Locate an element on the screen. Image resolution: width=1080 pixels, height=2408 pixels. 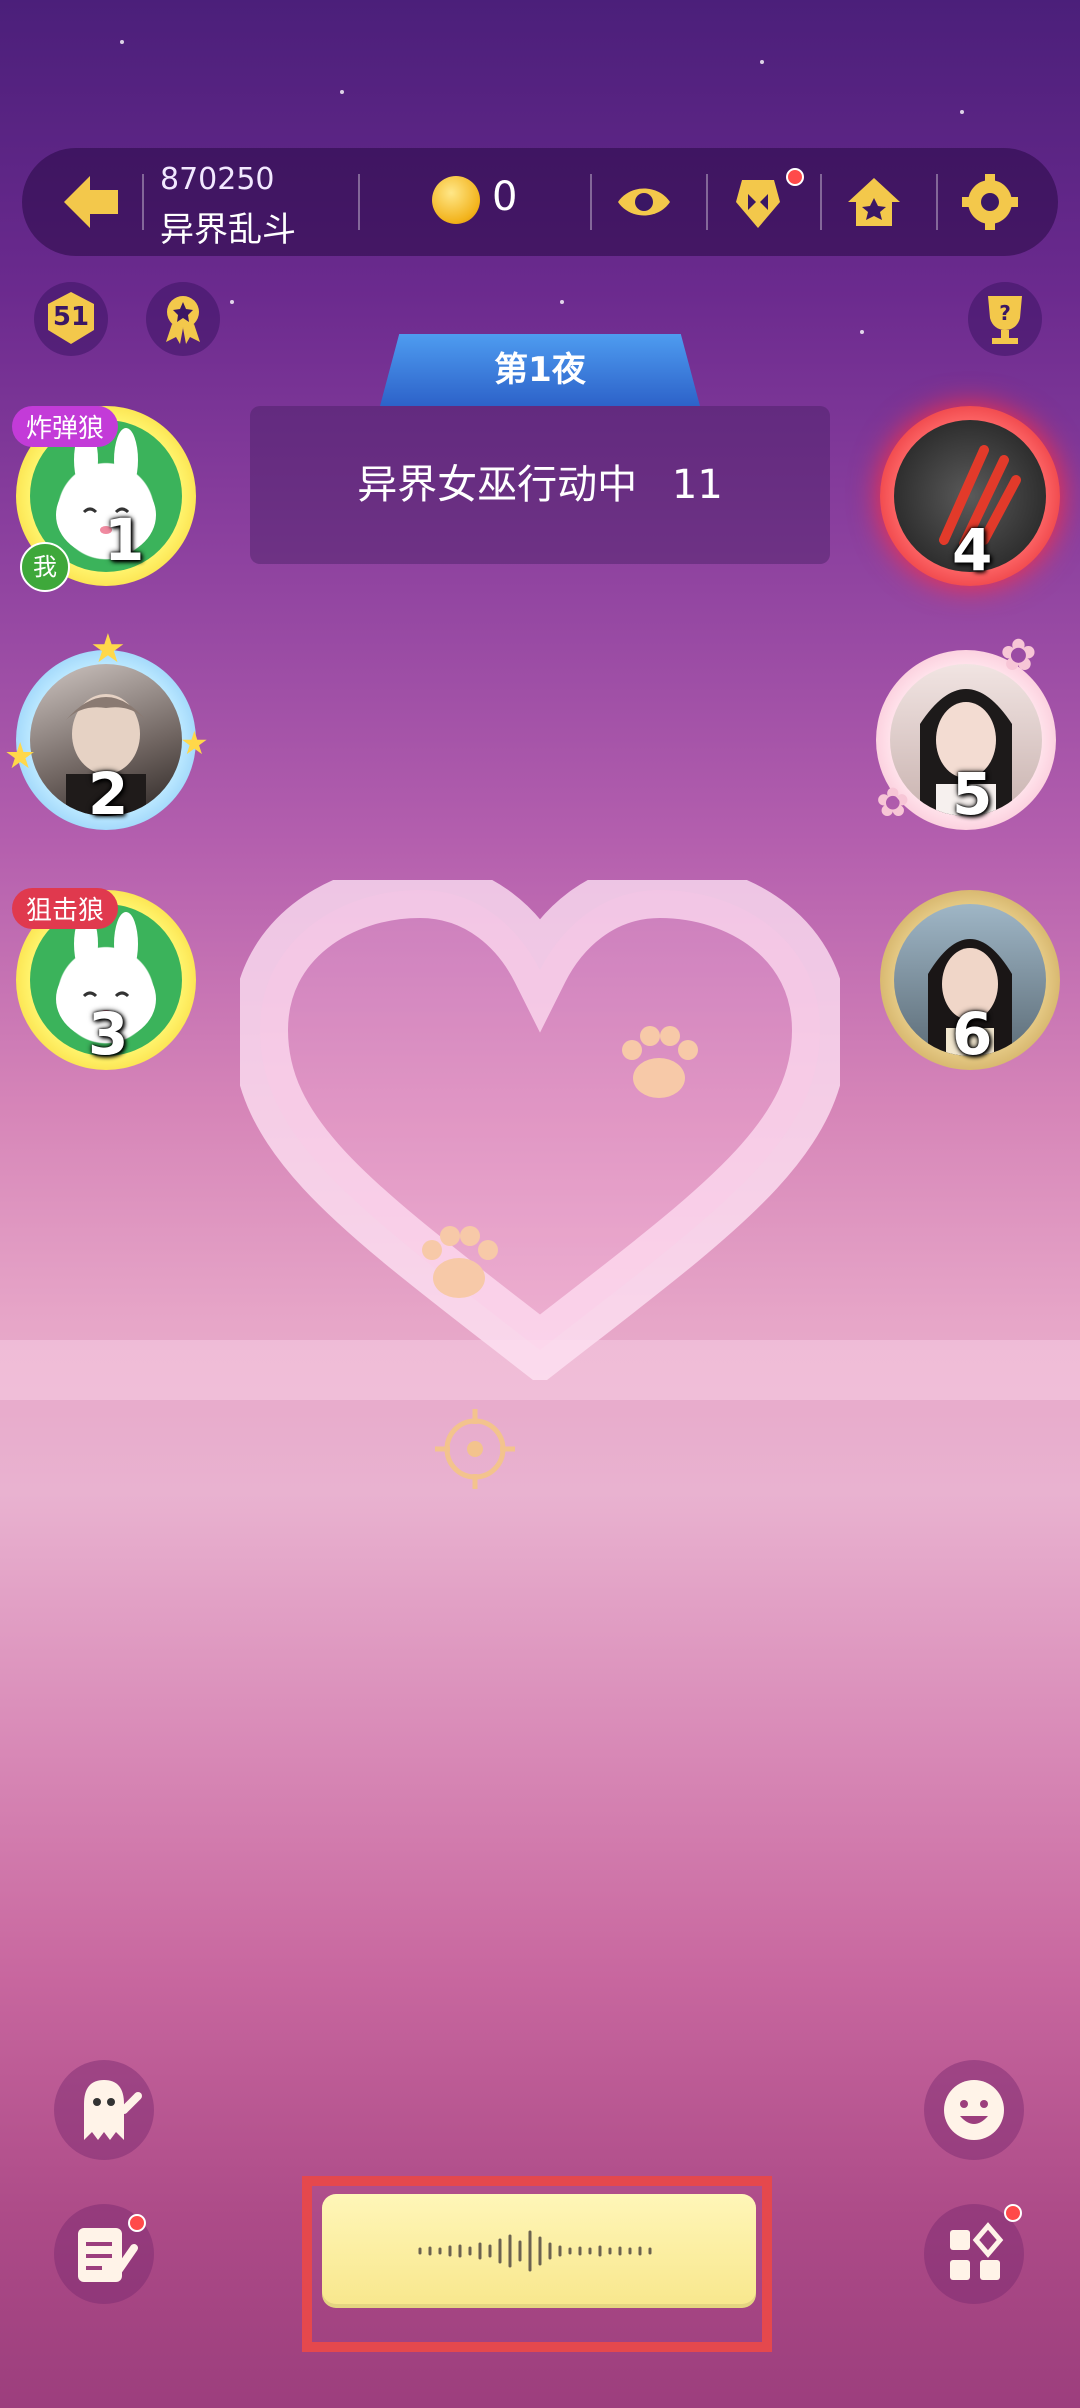
room-name: 异界乱斗 is located at coordinates (228, 230).